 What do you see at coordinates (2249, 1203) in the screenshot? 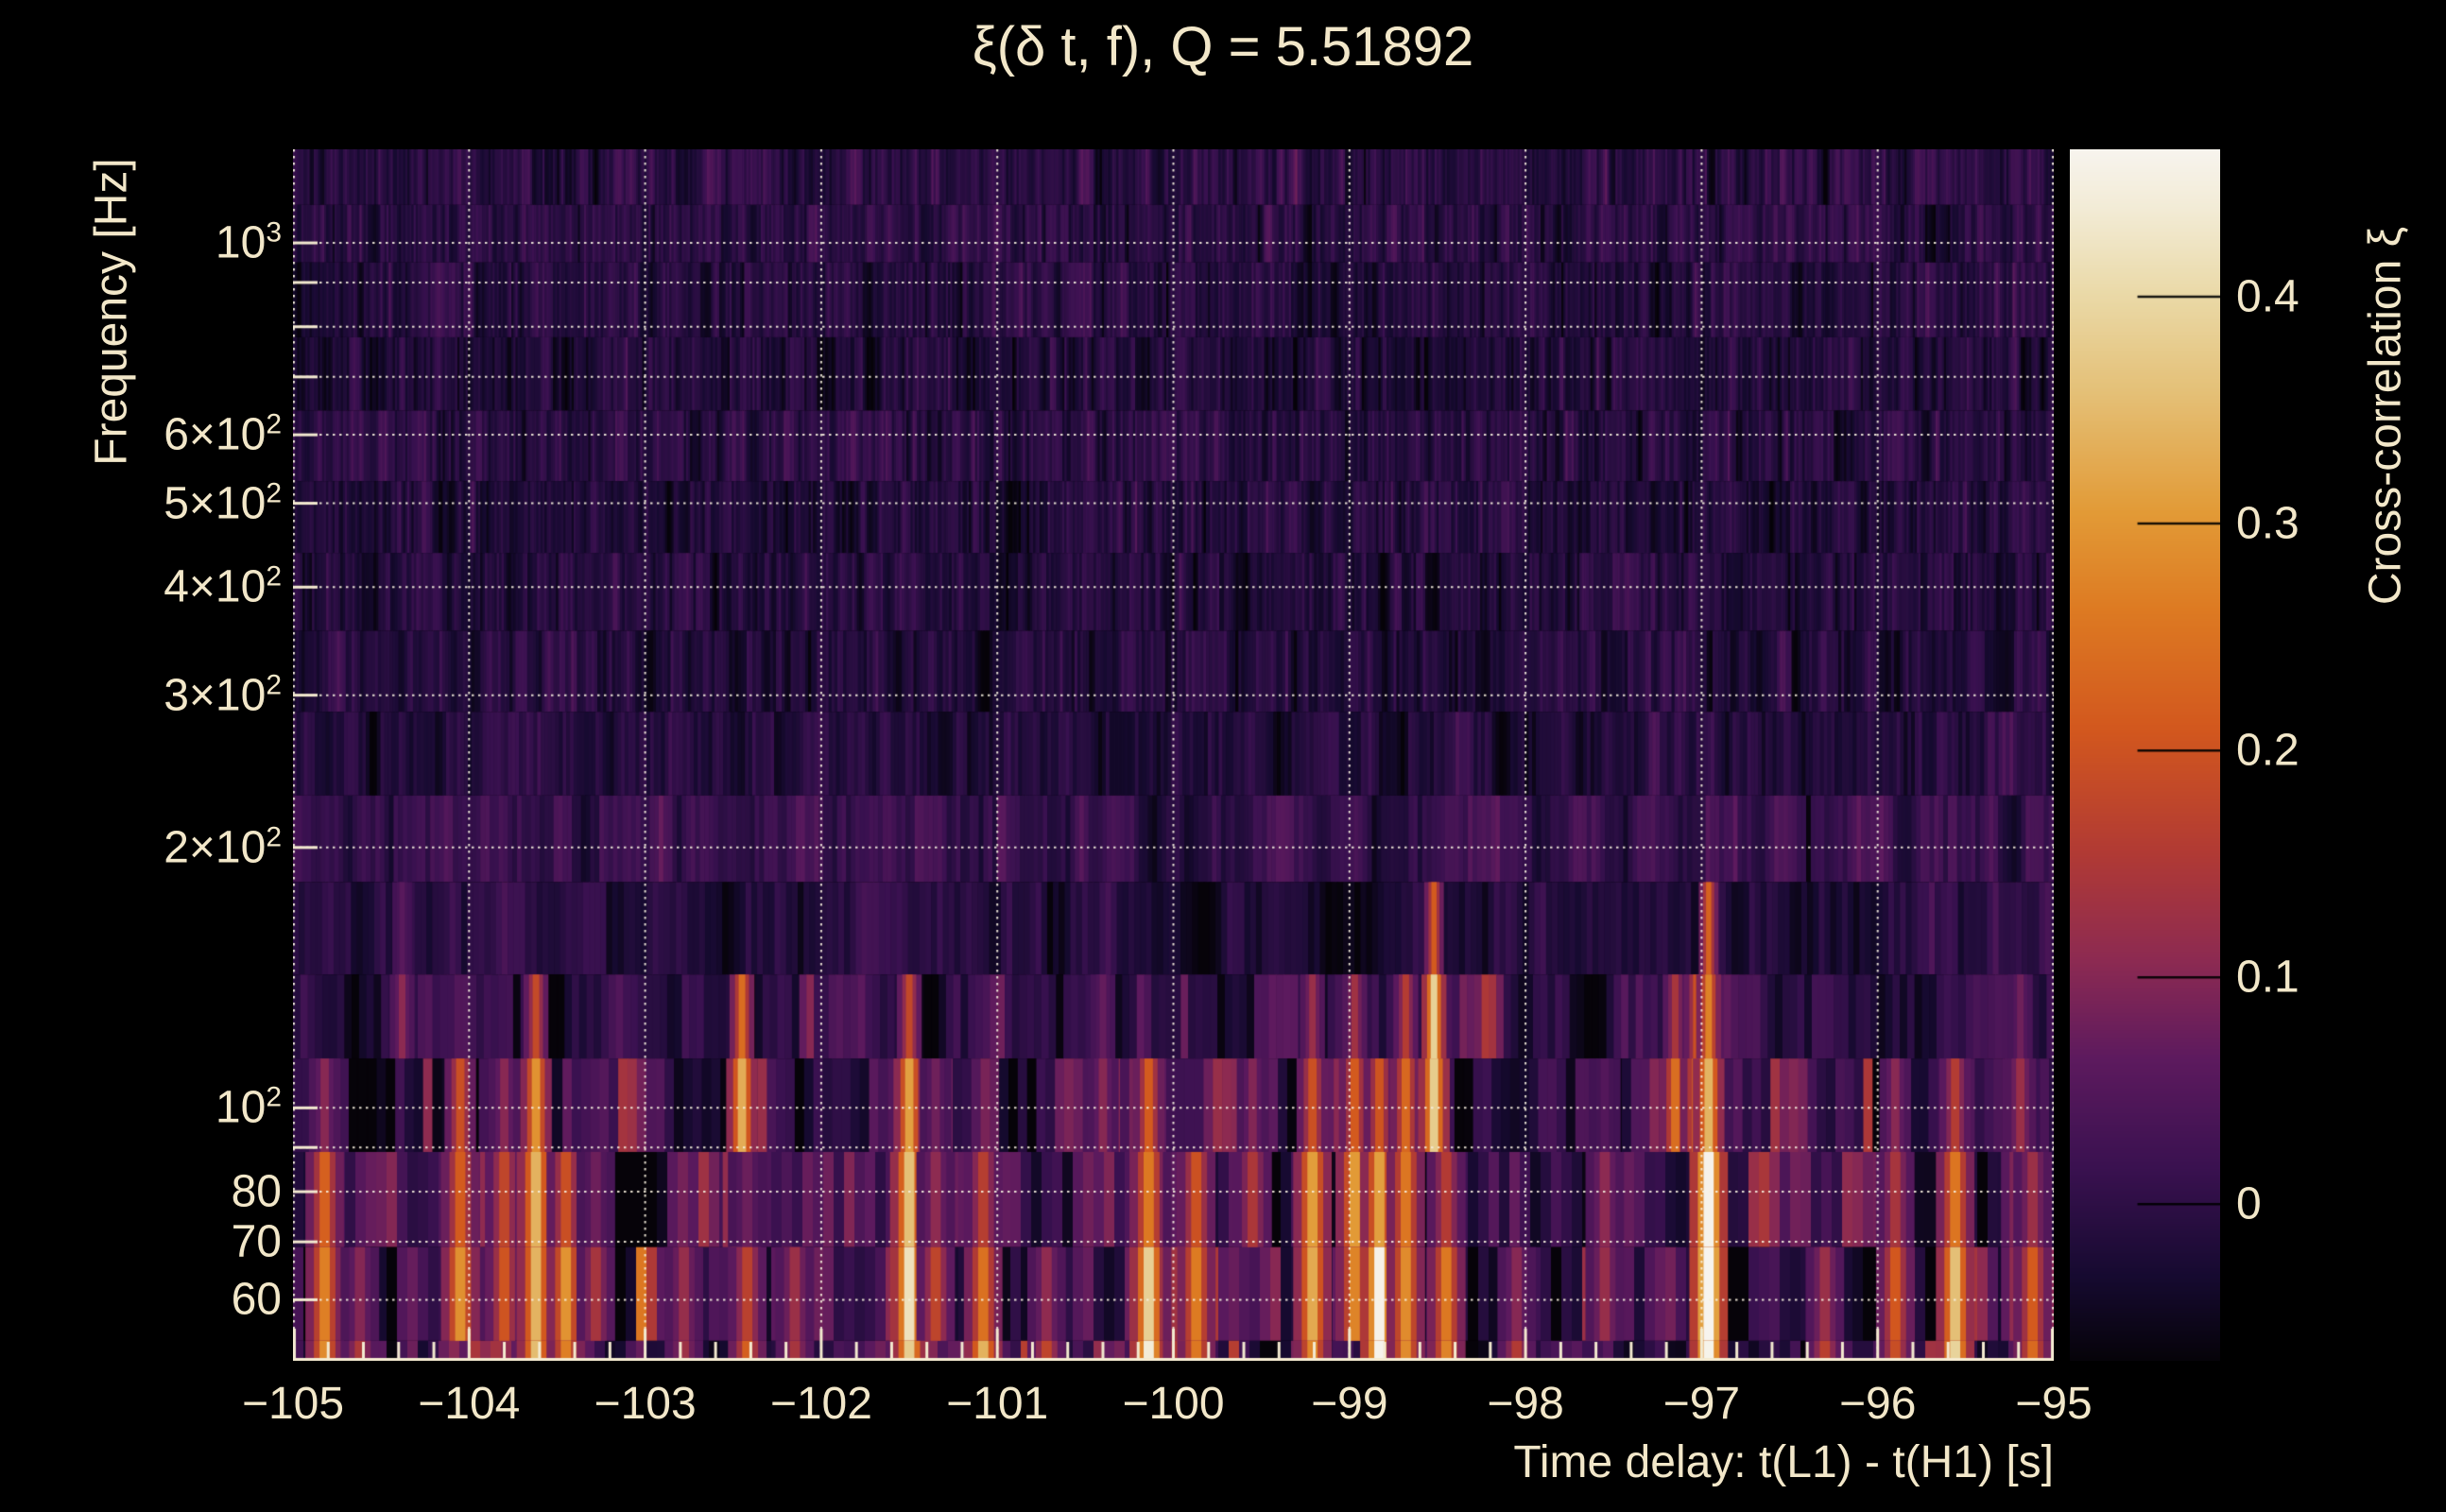
I see `colorbar-tick-label: 0` at bounding box center [2249, 1203].